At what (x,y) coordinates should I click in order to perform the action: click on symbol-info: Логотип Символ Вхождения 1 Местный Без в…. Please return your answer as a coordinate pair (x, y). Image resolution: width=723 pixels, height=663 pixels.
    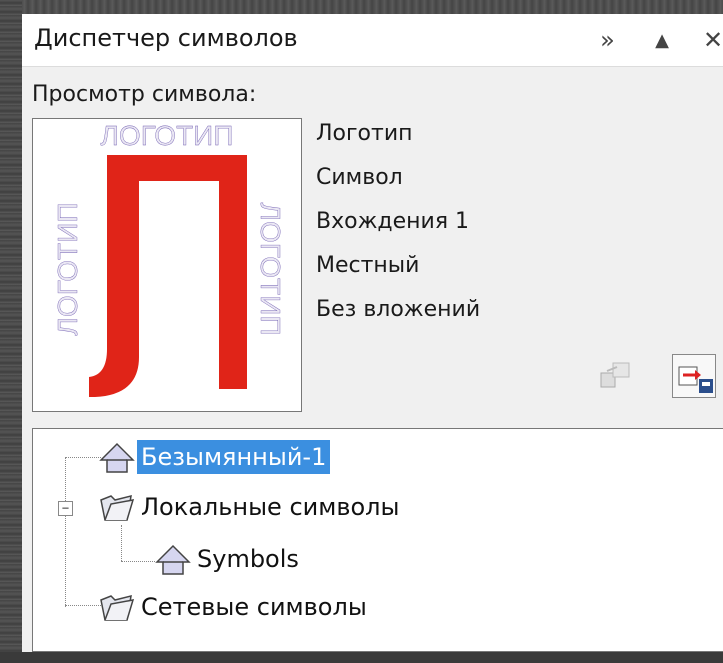
    Looking at the image, I should click on (398, 228).